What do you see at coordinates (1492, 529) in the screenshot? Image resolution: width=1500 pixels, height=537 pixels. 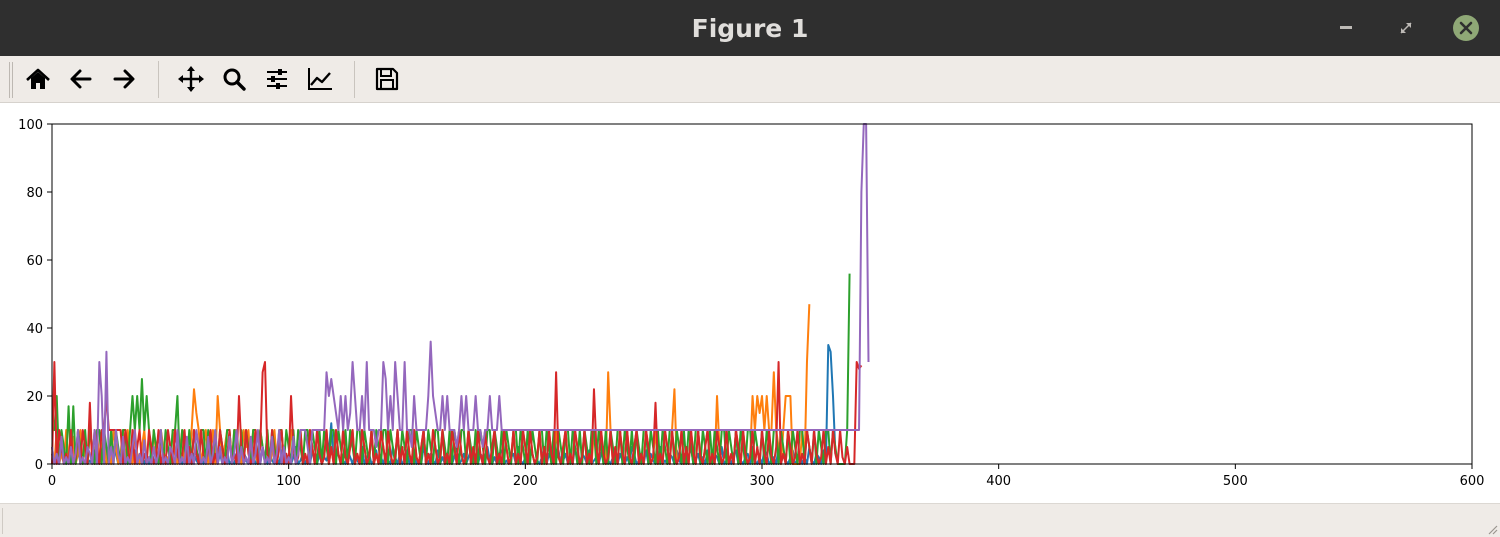 I see `resize-grip-icon` at bounding box center [1492, 529].